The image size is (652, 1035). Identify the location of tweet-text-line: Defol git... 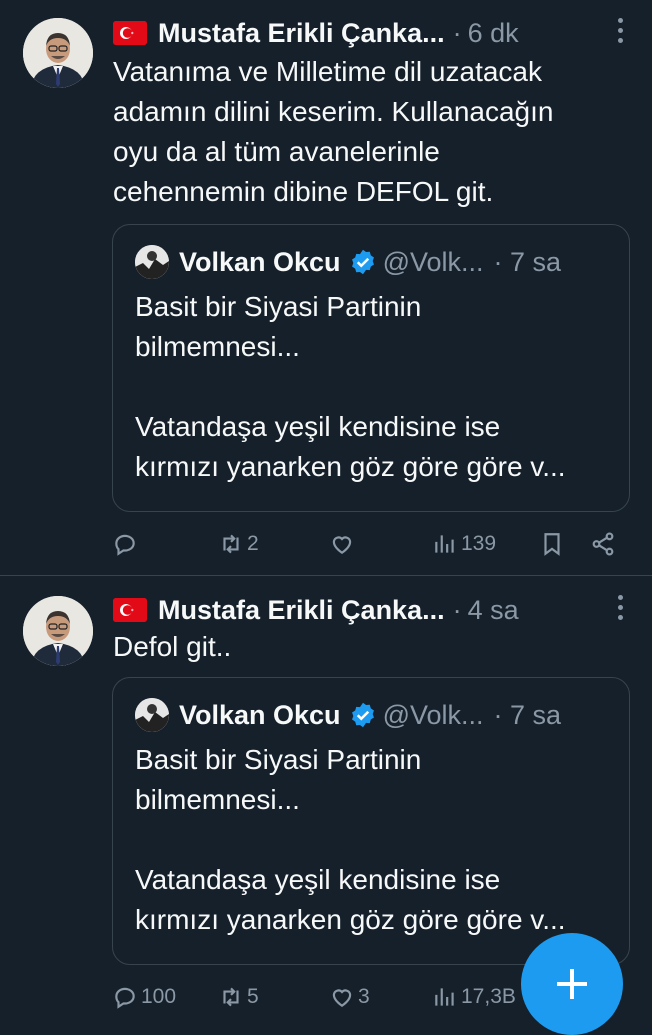
(172, 646).